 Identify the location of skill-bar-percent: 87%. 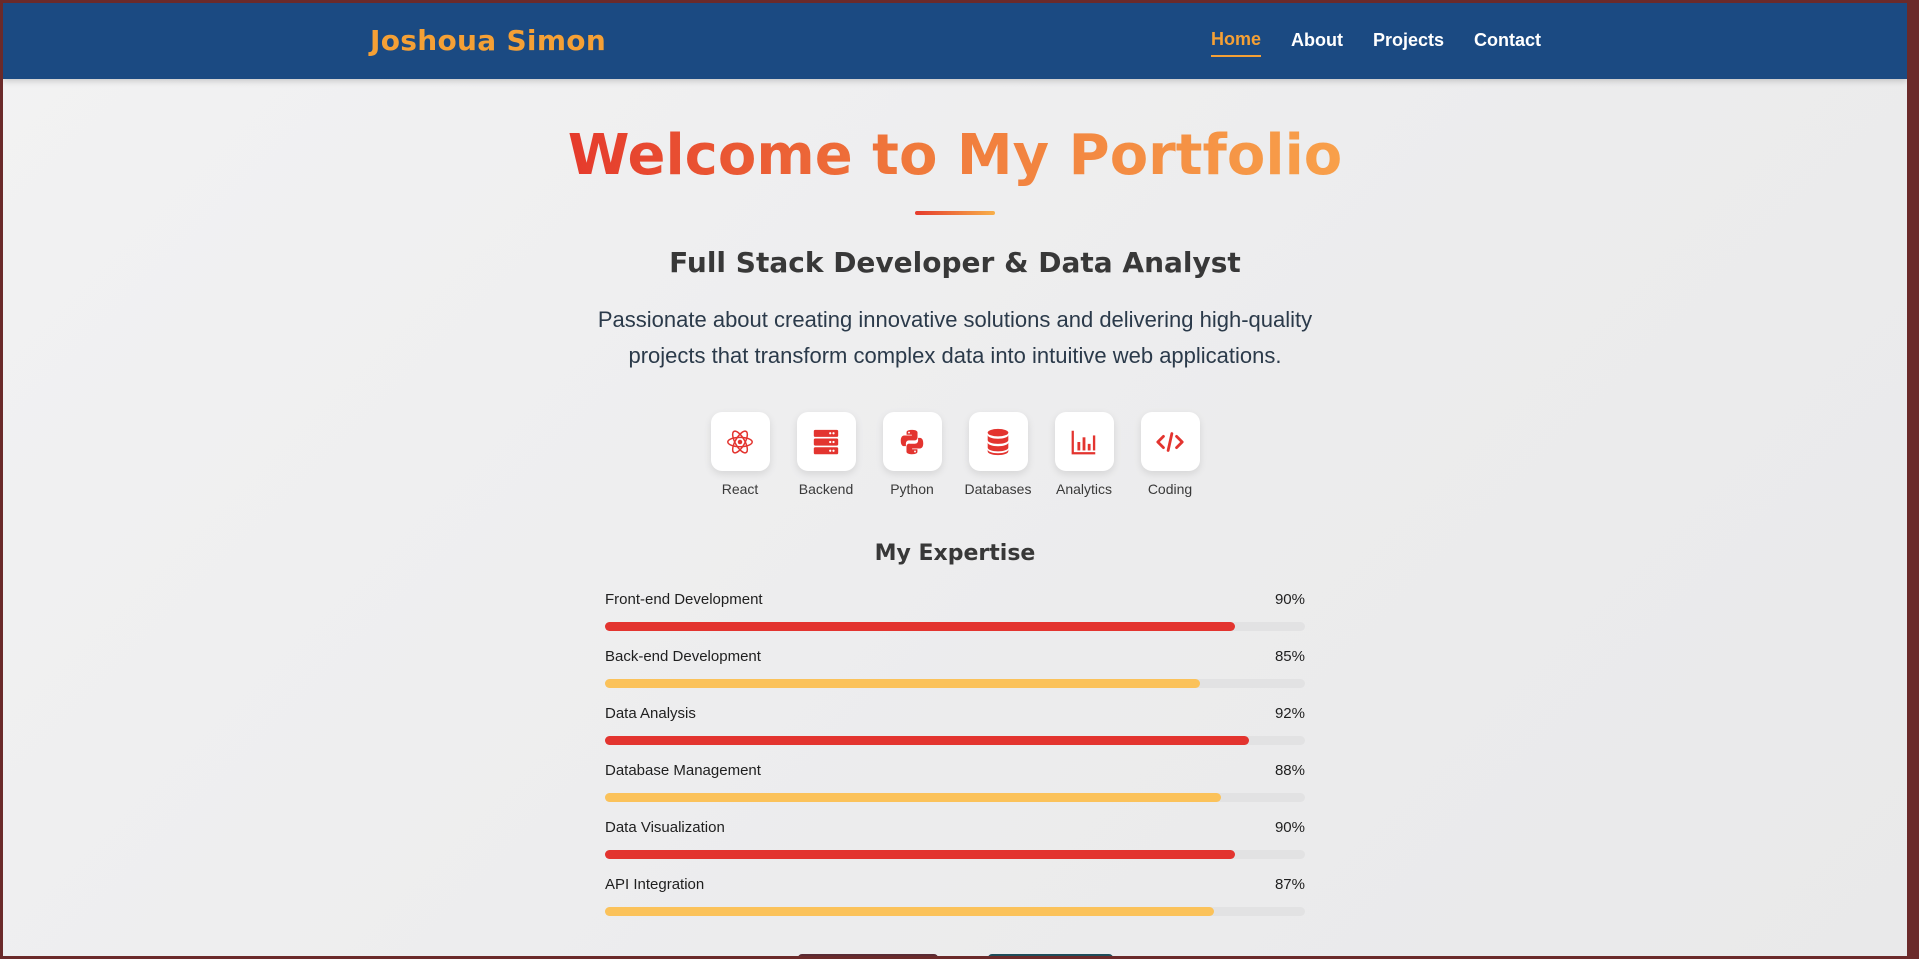
(1289, 884).